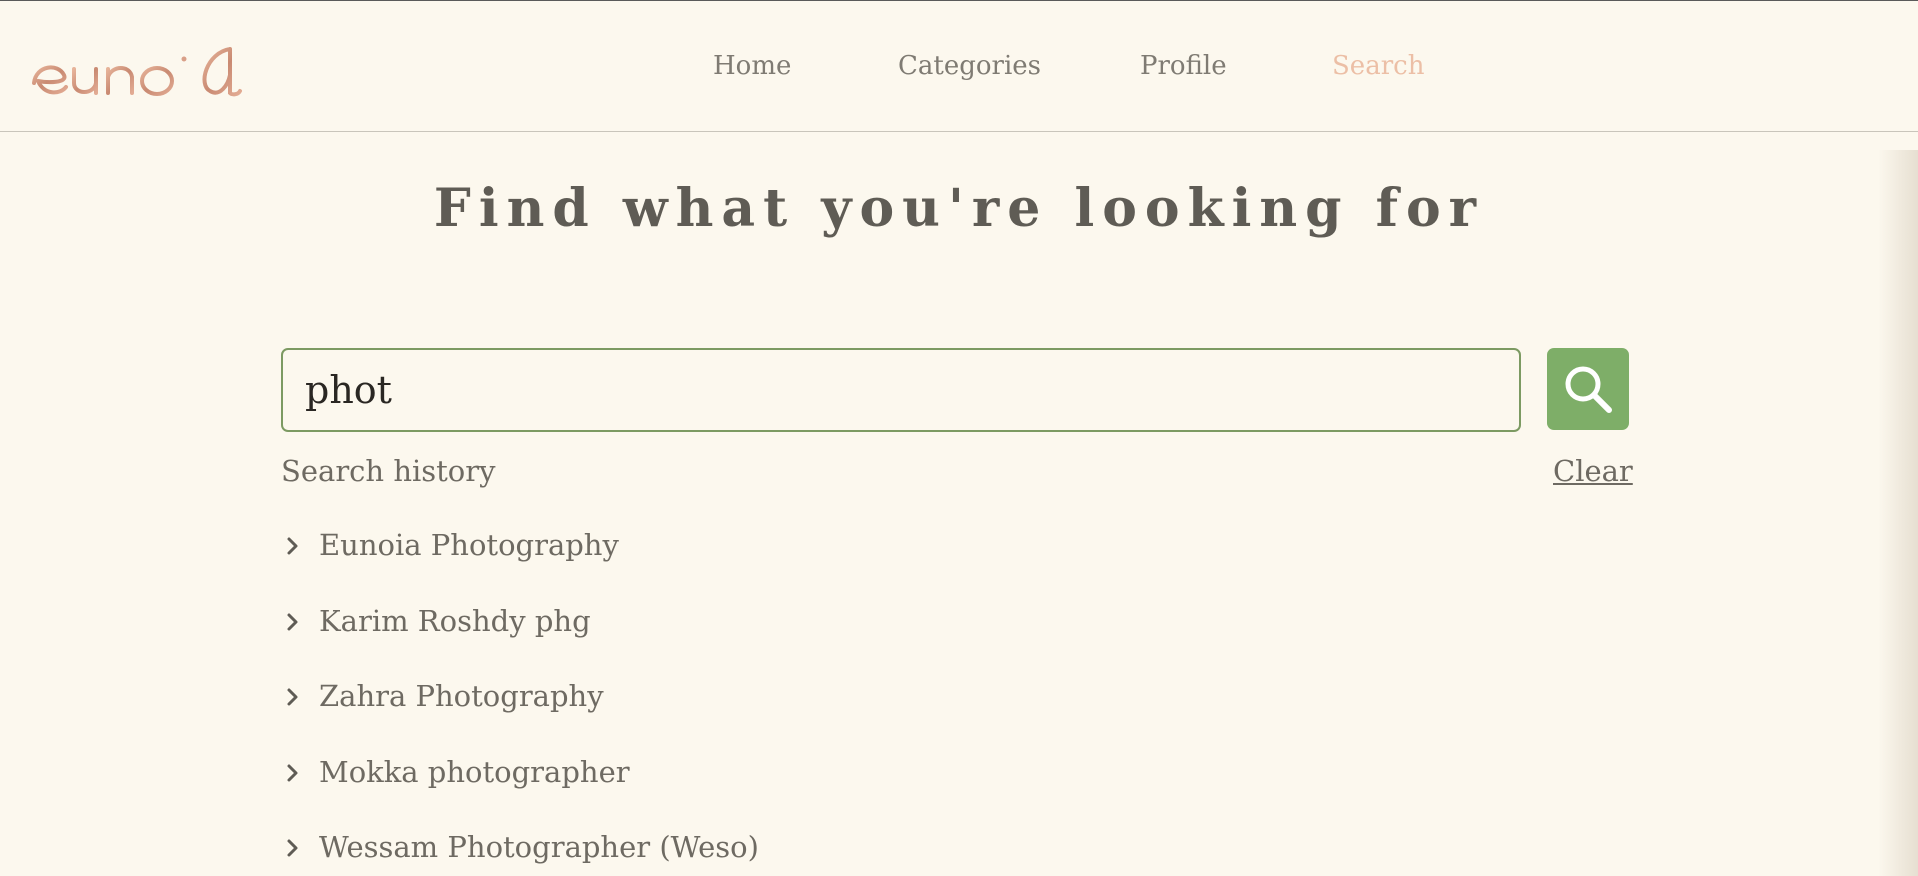 The image size is (1918, 876). Describe the element at coordinates (1898, 513) in the screenshot. I see `side-panel-shadow` at that location.